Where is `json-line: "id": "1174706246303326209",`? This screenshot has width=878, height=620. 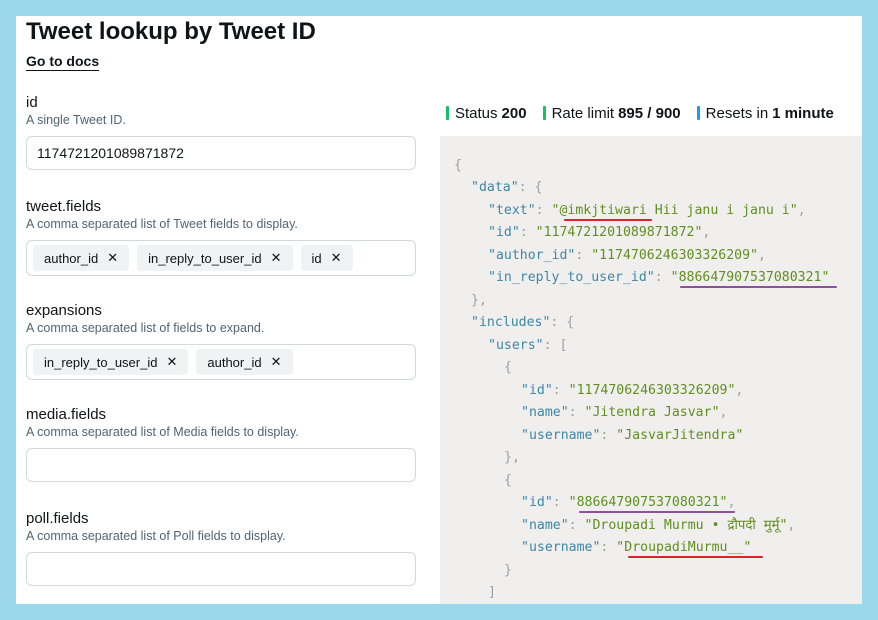
json-line: "id": "1174706246303326209", is located at coordinates (632, 390).